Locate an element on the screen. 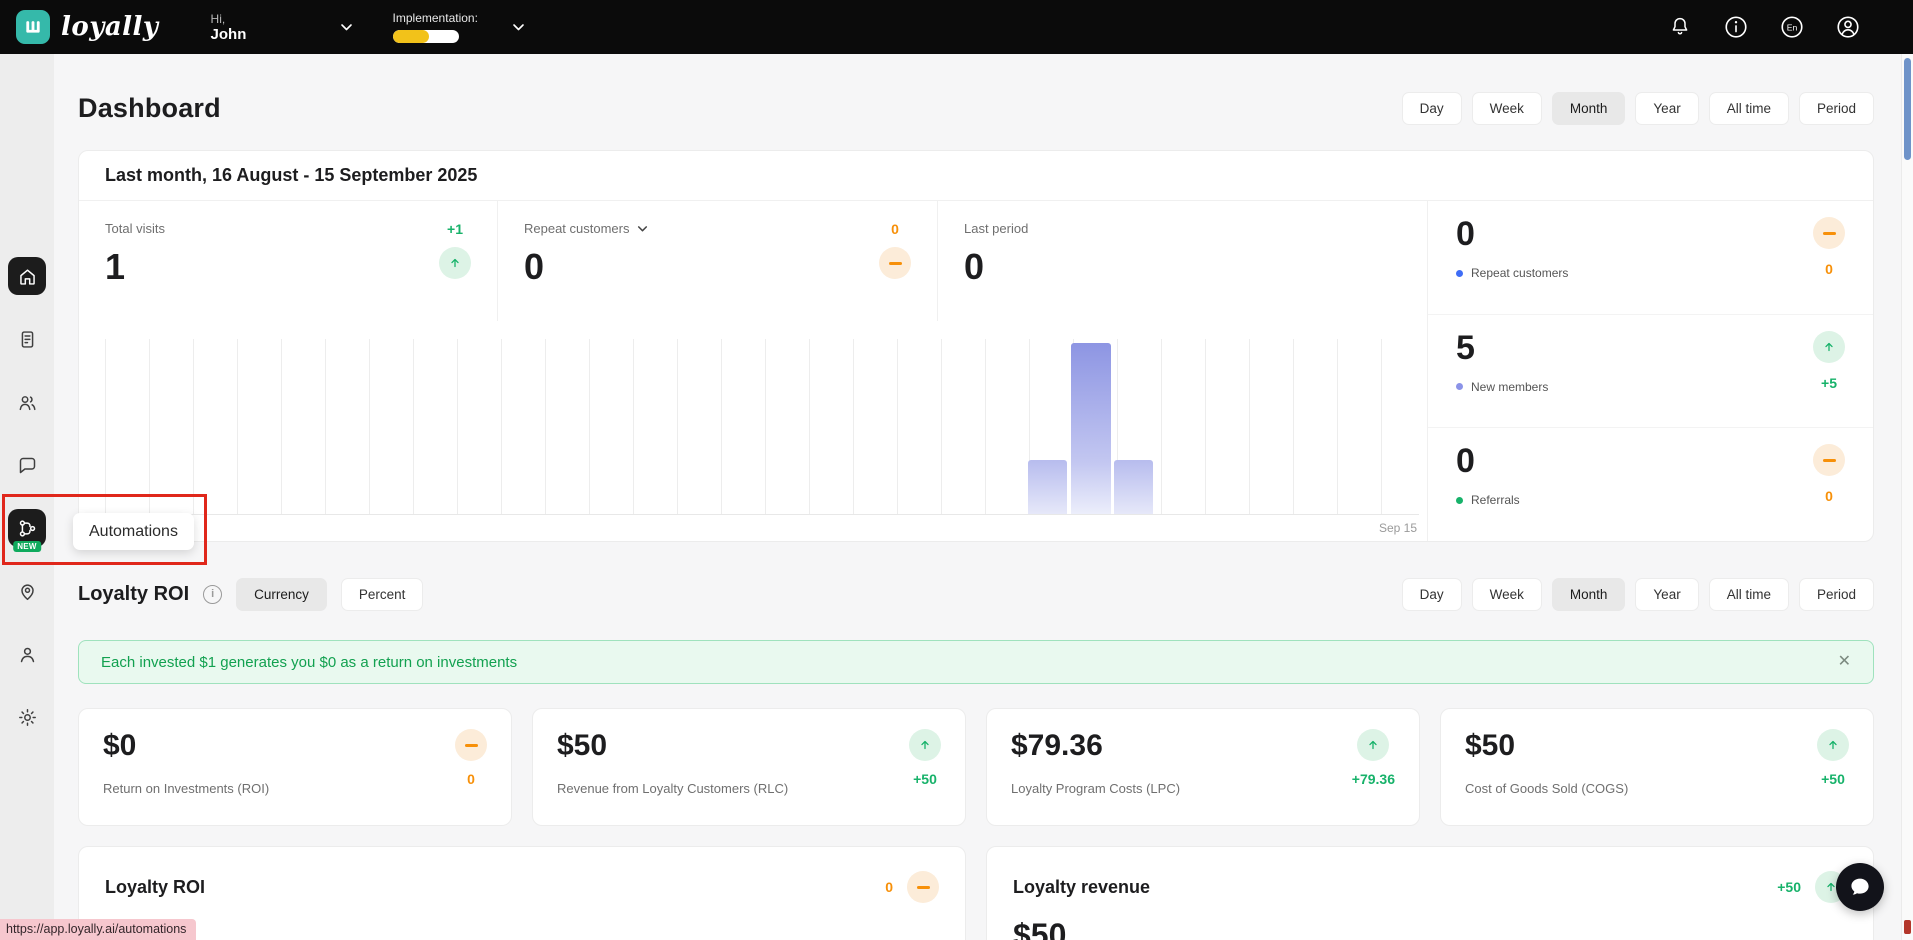 The height and width of the screenshot is (940, 1913). sidebar-item-home is located at coordinates (27, 276).